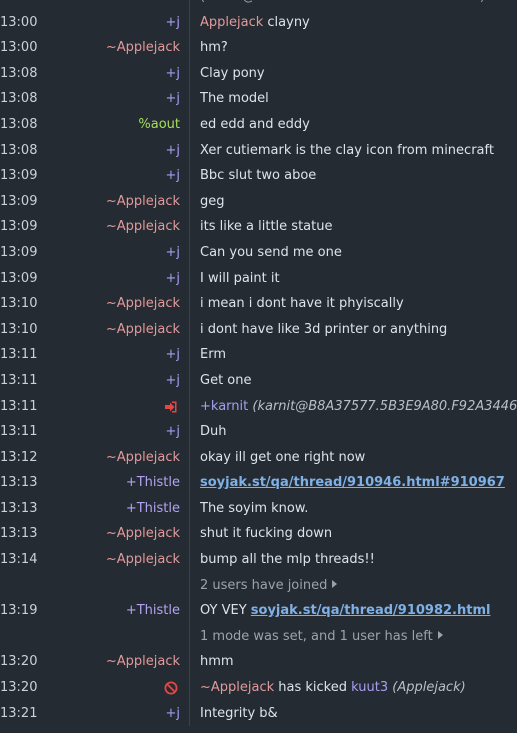  Describe the element at coordinates (254, 508) in the screenshot. I see `message-text: The soyim know.` at that location.